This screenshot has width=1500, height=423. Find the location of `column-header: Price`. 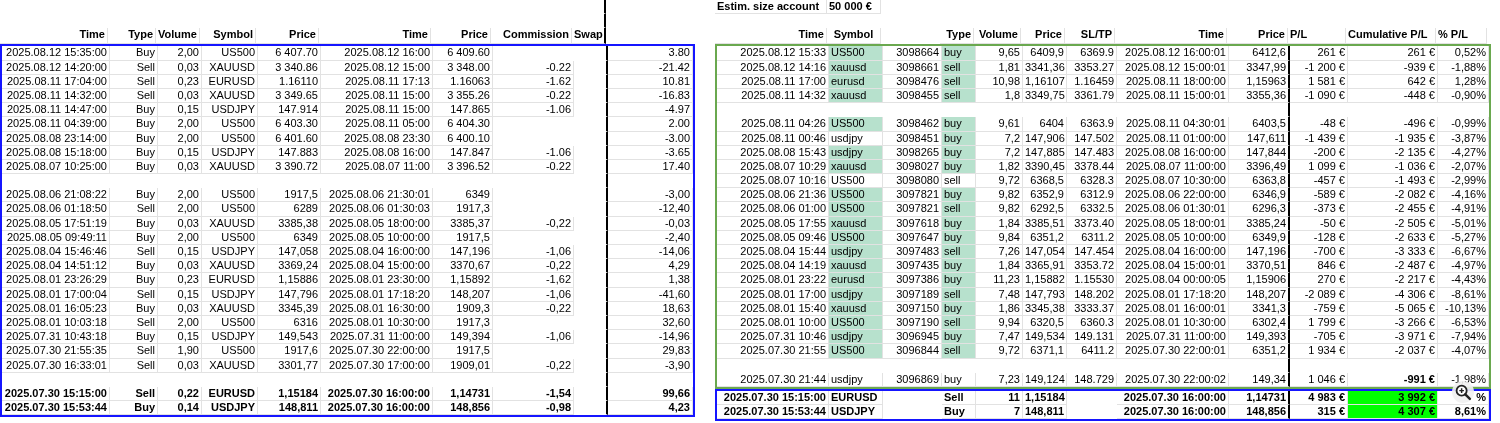

column-header: Price is located at coordinates (287, 36).